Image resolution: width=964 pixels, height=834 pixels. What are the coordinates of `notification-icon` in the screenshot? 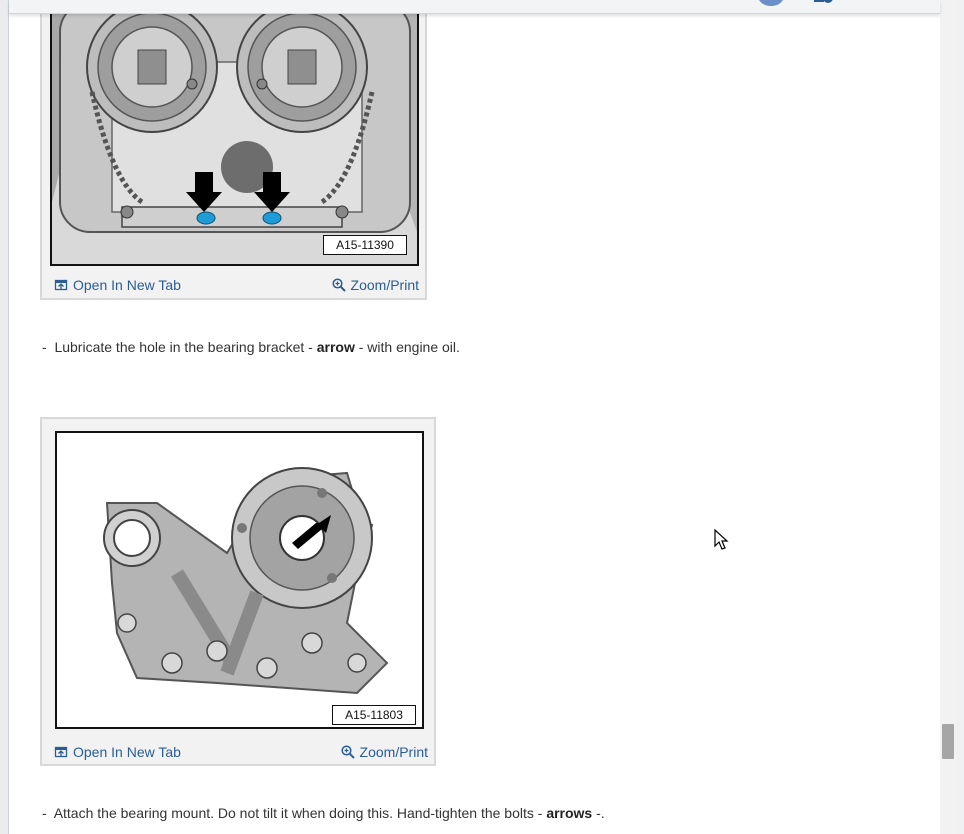 It's located at (824, 2).